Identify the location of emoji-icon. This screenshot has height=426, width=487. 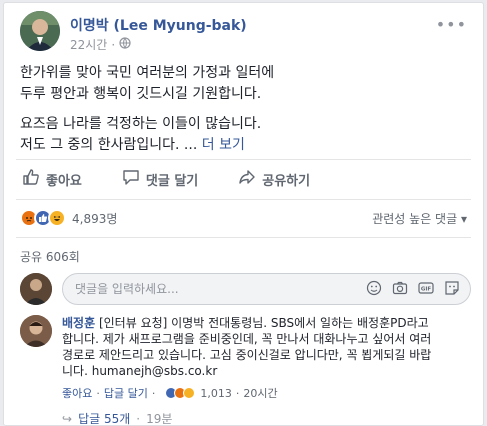
(374, 288).